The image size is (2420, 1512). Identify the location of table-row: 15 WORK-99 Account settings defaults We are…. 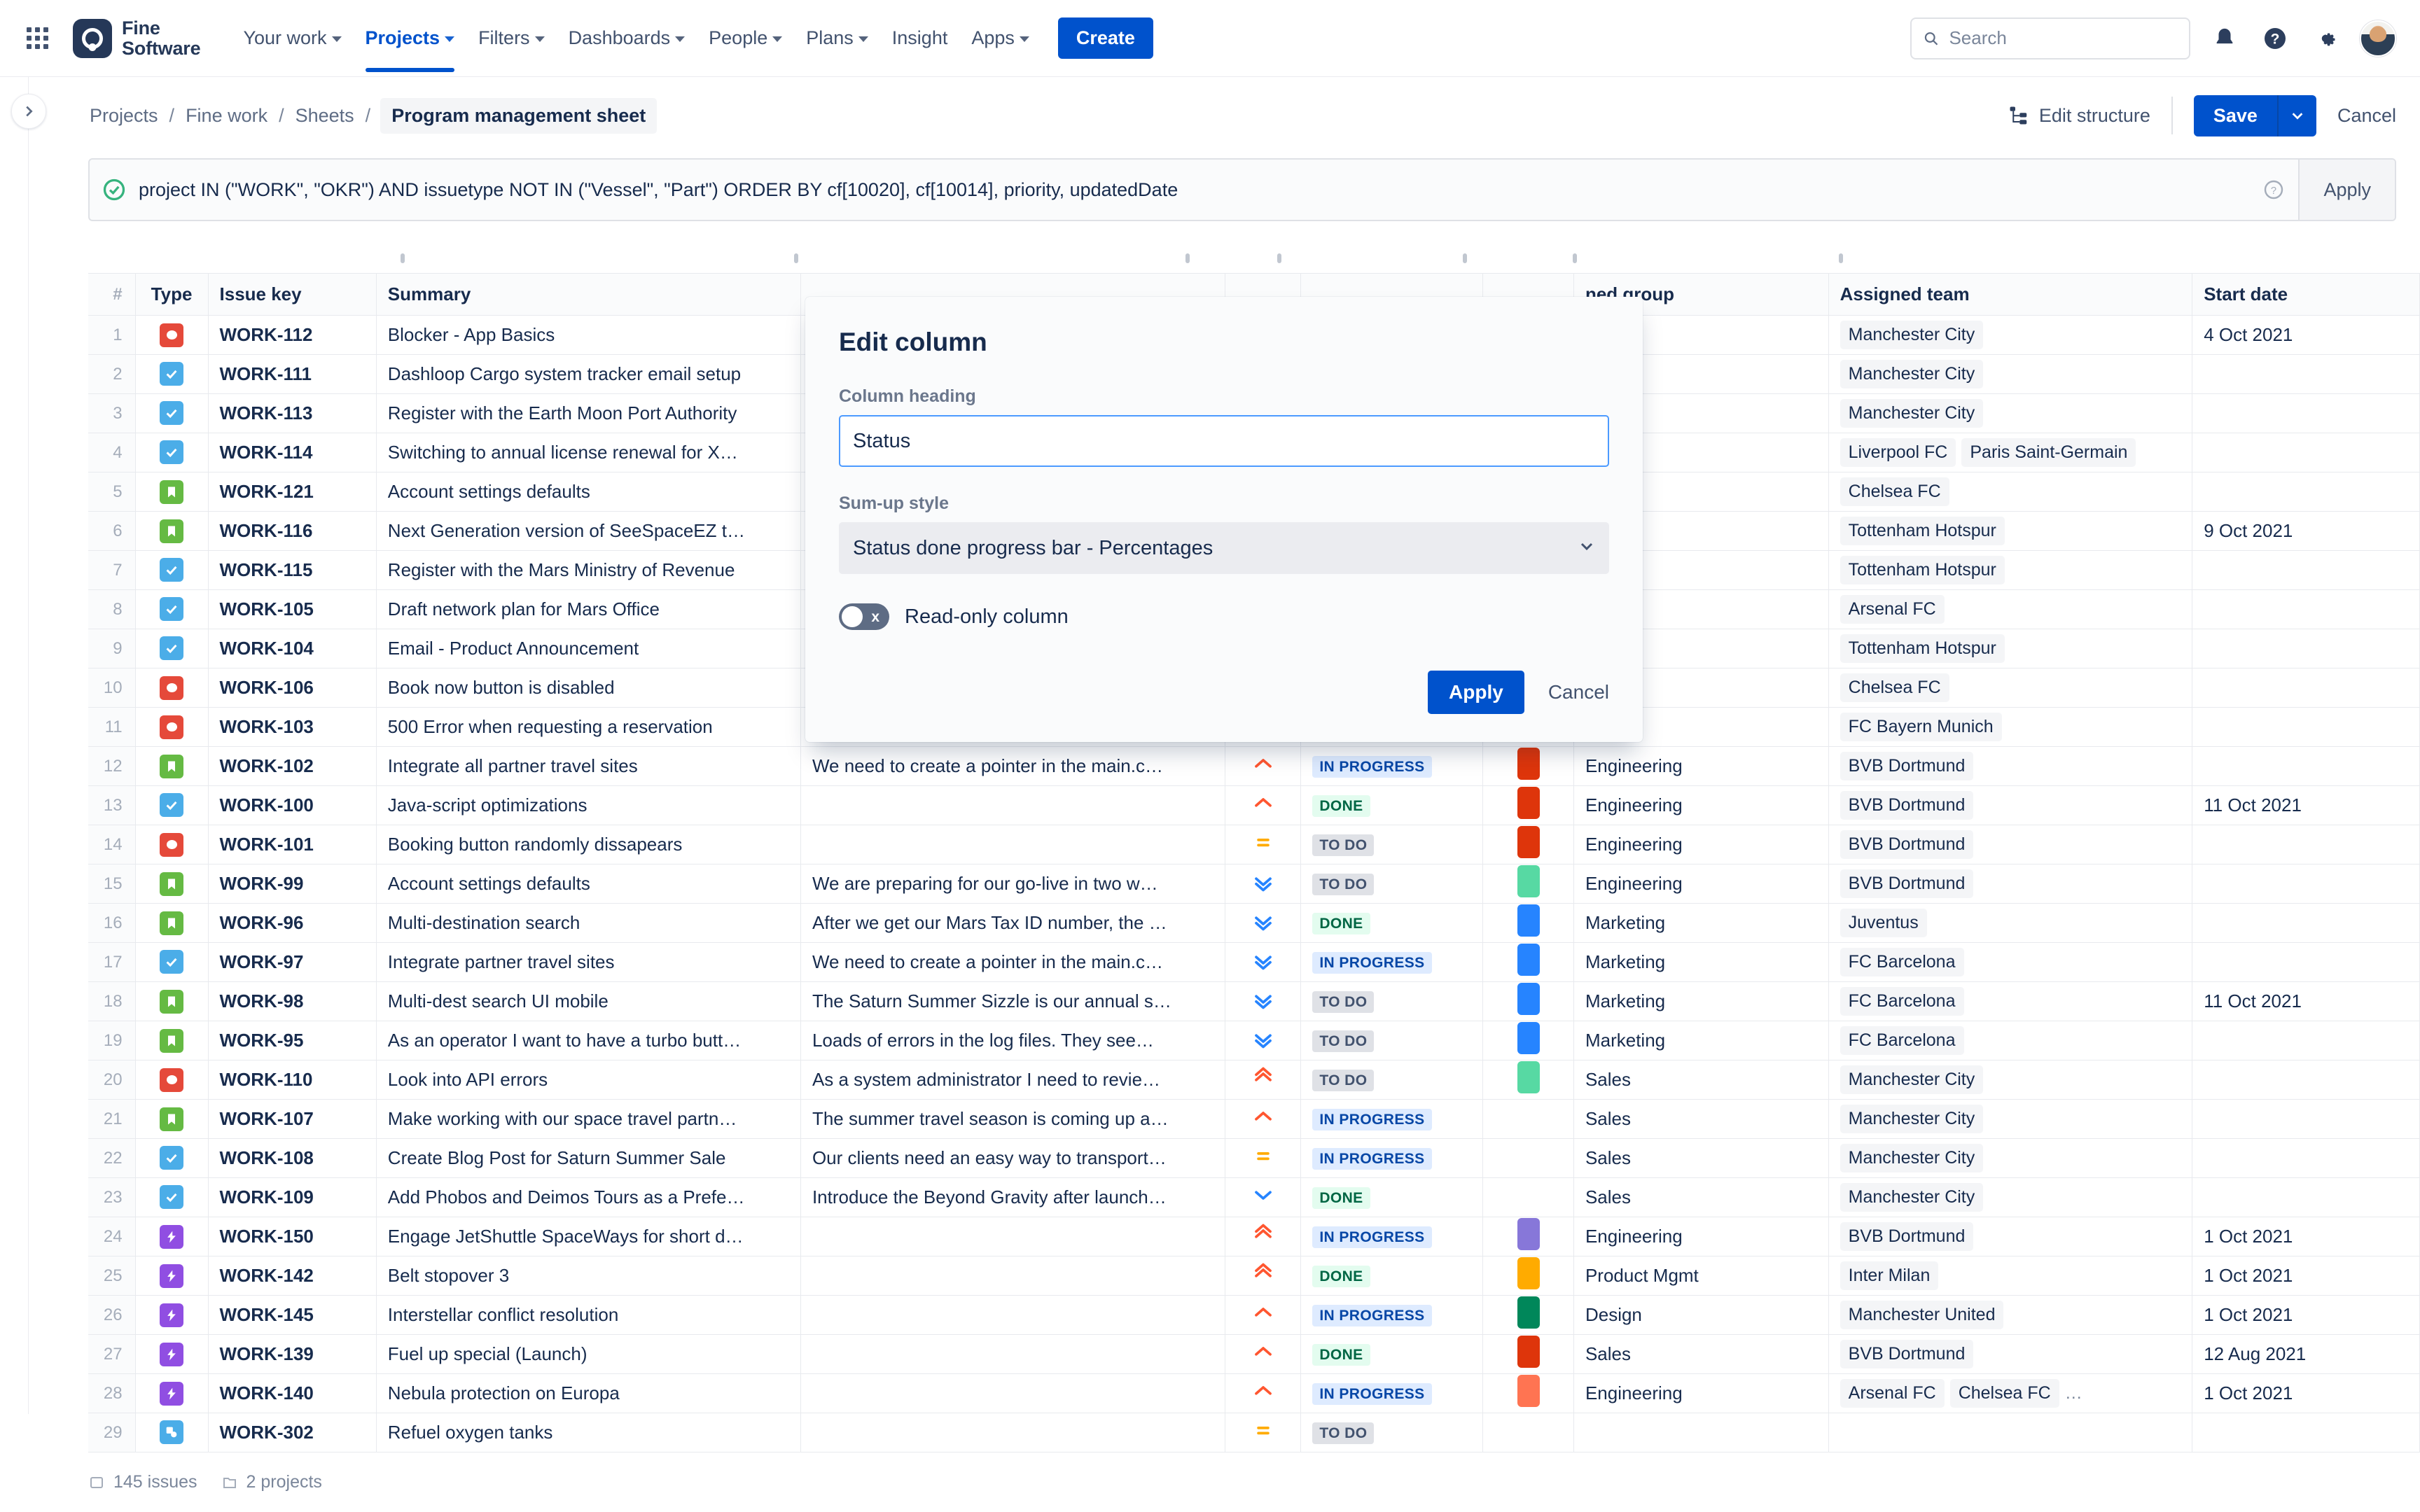
(1254, 884).